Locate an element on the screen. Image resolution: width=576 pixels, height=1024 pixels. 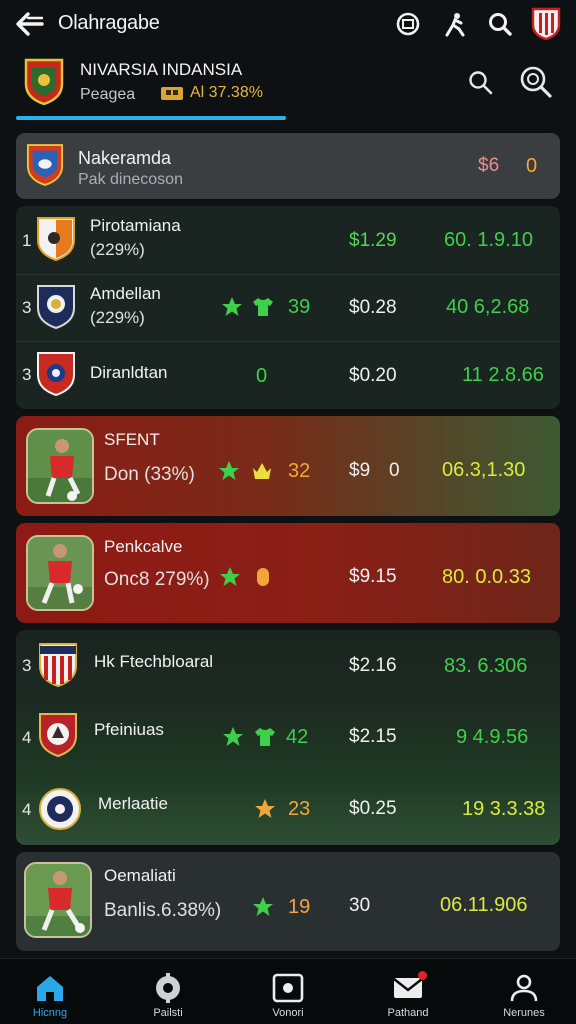
team-value: 11 2.8.66 is located at coordinates (503, 375).